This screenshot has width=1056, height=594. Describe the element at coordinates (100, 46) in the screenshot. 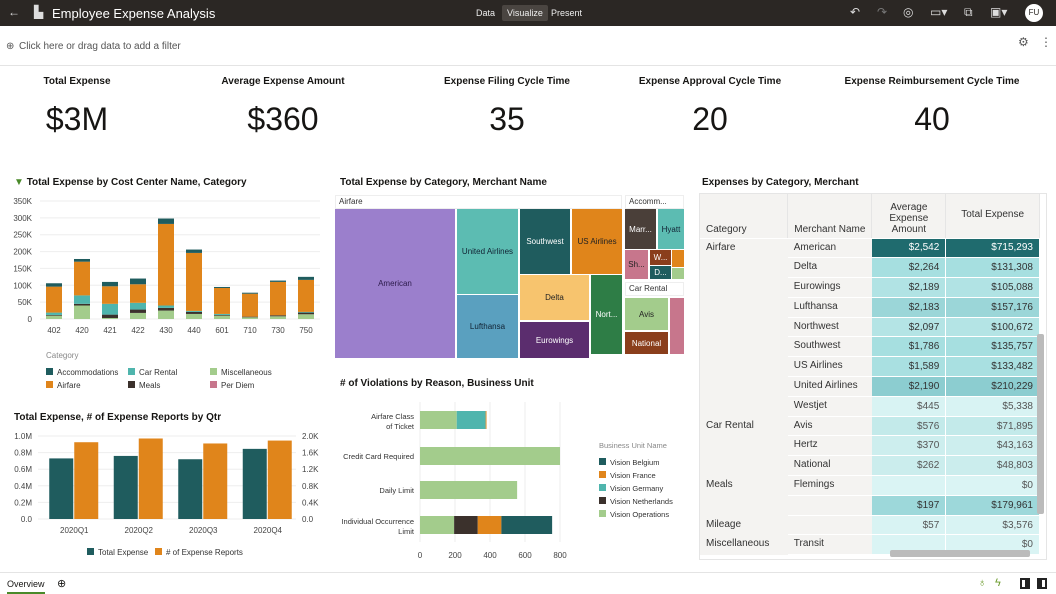

I see `filter-placeholder: Click here or drag data to add a filter` at that location.